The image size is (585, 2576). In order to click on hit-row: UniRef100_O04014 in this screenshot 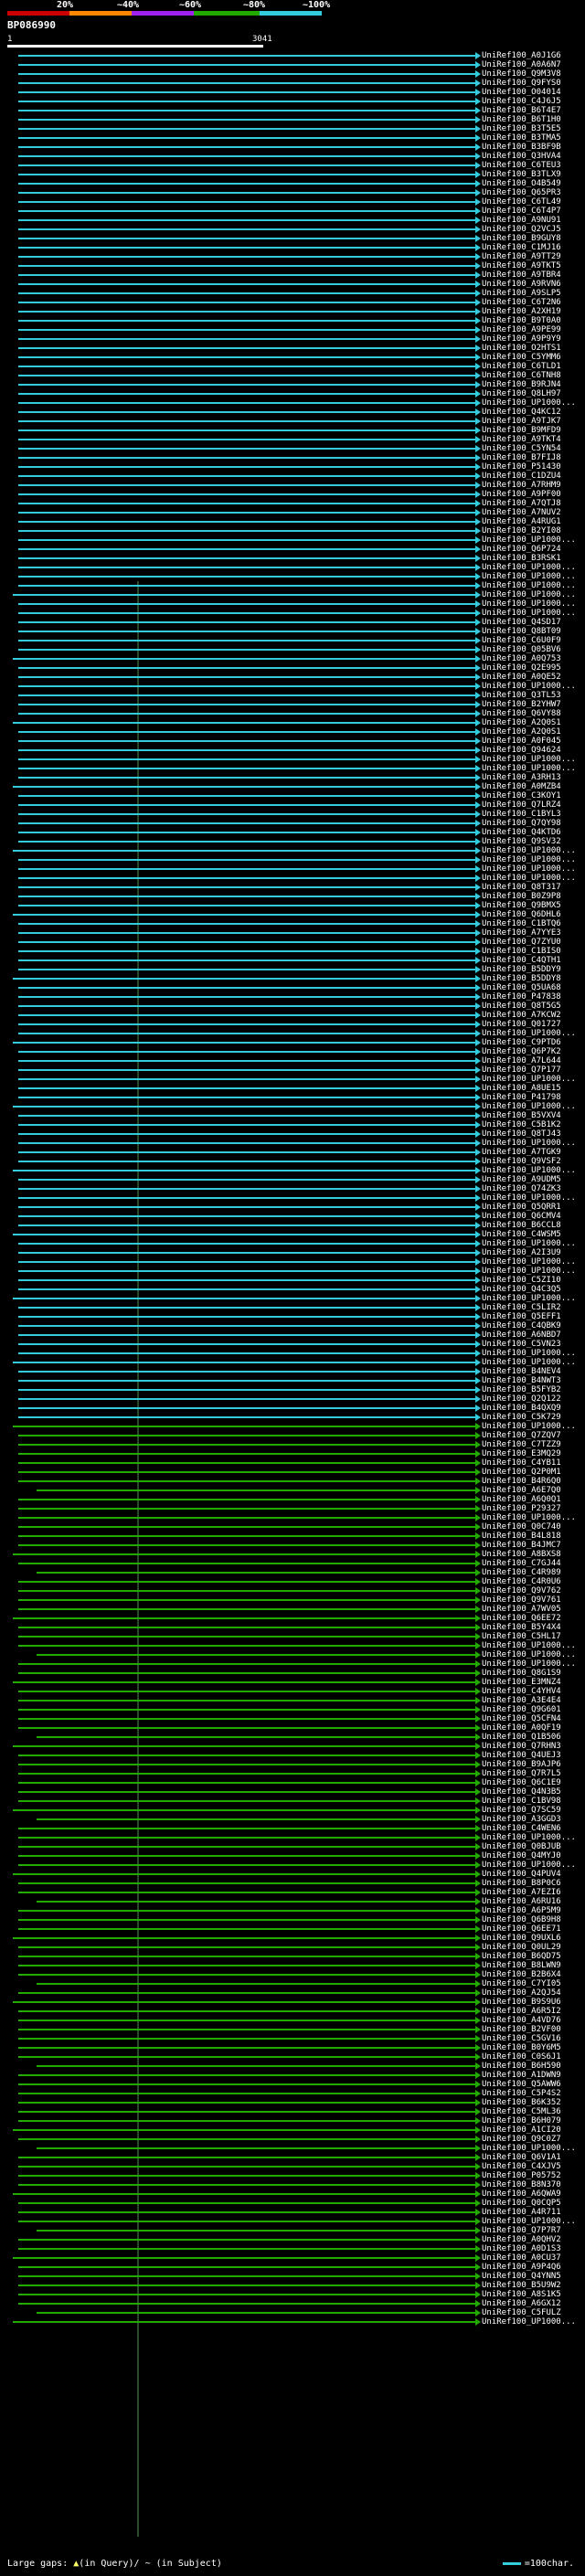, I will do `click(293, 92)`.